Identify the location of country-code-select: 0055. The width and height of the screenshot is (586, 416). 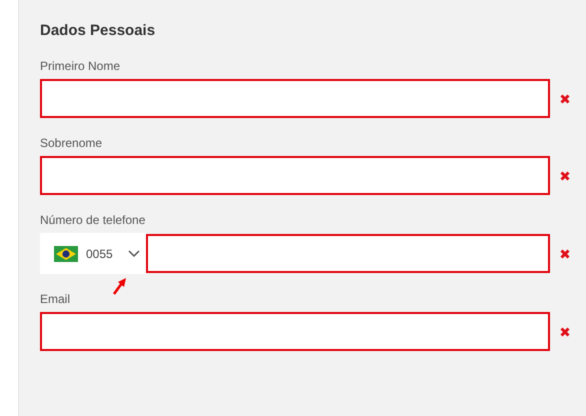
(93, 253).